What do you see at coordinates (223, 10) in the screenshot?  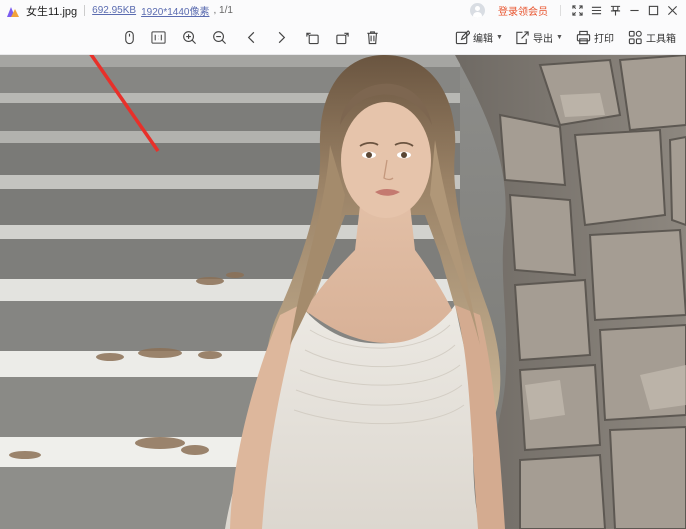 I see `page-index: , 1/1` at bounding box center [223, 10].